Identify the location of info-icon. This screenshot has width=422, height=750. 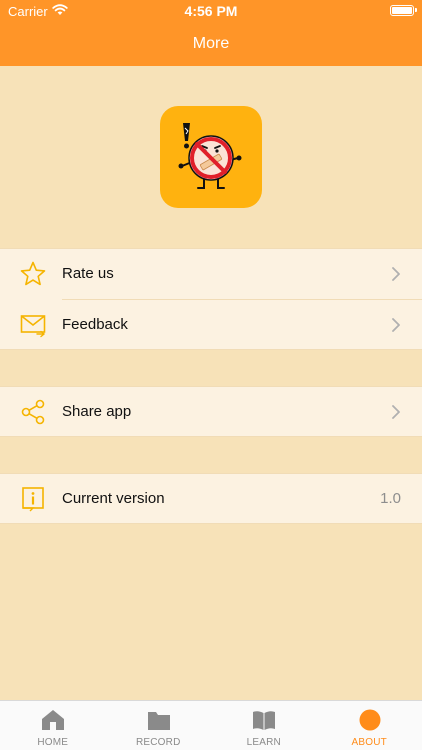
(33, 499).